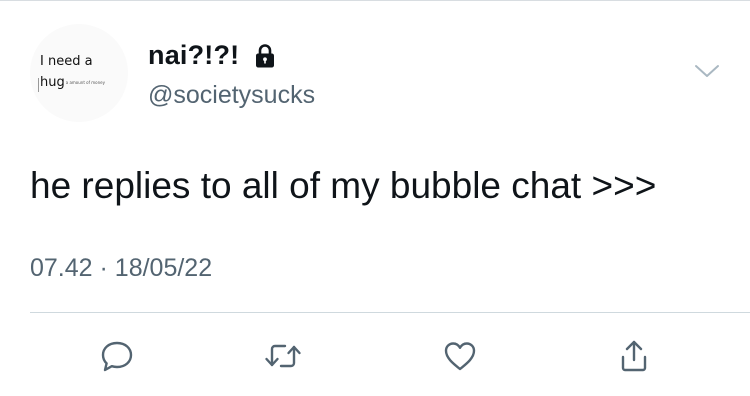  I want to click on speech-bubble-icon, so click(117, 356).